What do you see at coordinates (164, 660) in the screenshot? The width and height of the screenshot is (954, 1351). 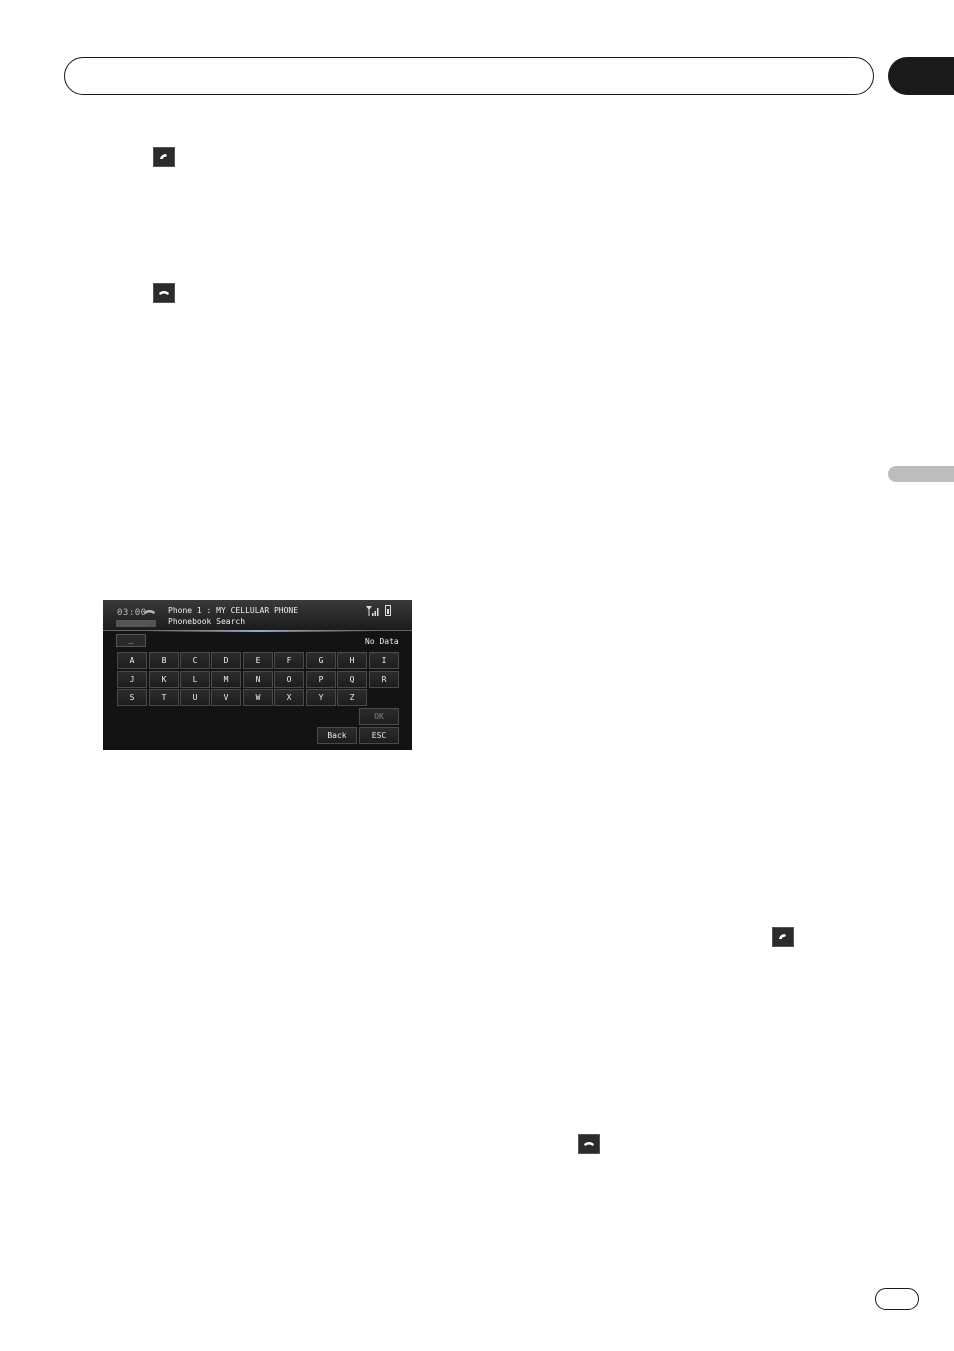 I see `key-b: B` at bounding box center [164, 660].